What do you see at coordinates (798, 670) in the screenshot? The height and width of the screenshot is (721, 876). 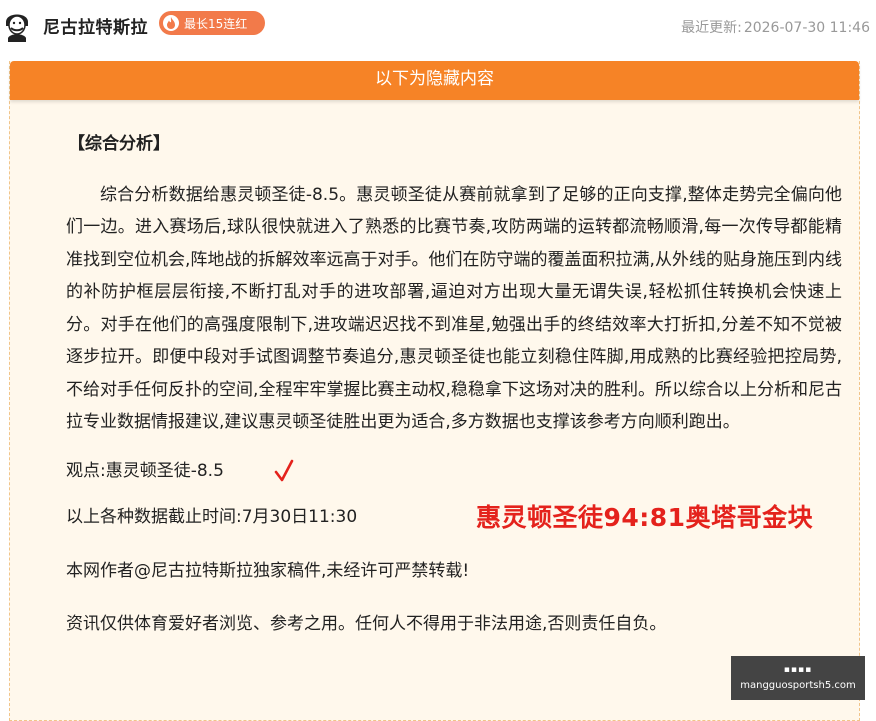 I see `watermark-logo-icon: ▪▪▪▪` at bounding box center [798, 670].